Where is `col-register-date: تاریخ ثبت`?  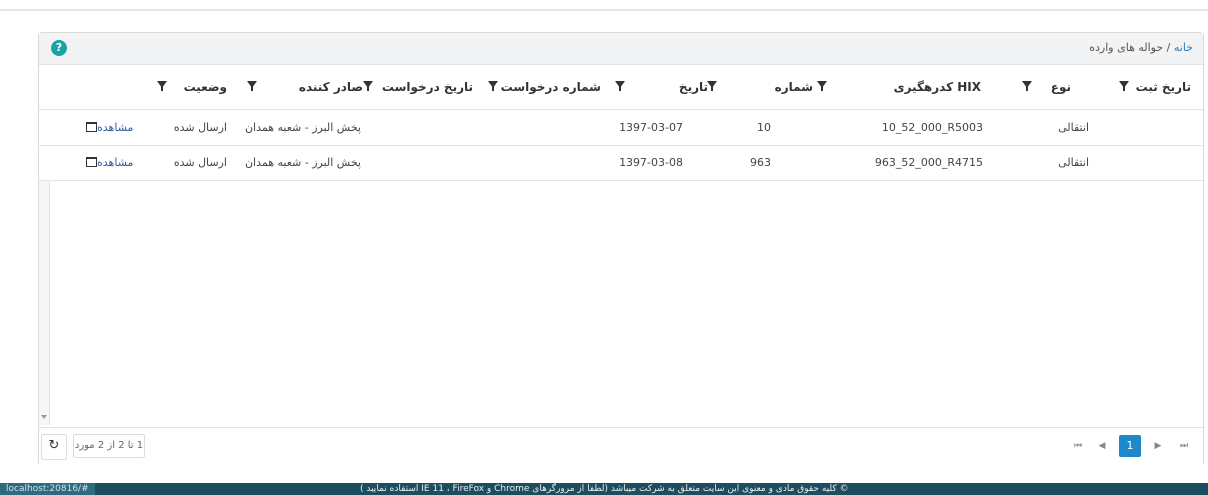
col-register-date: تاریخ ثبت is located at coordinates (1163, 87).